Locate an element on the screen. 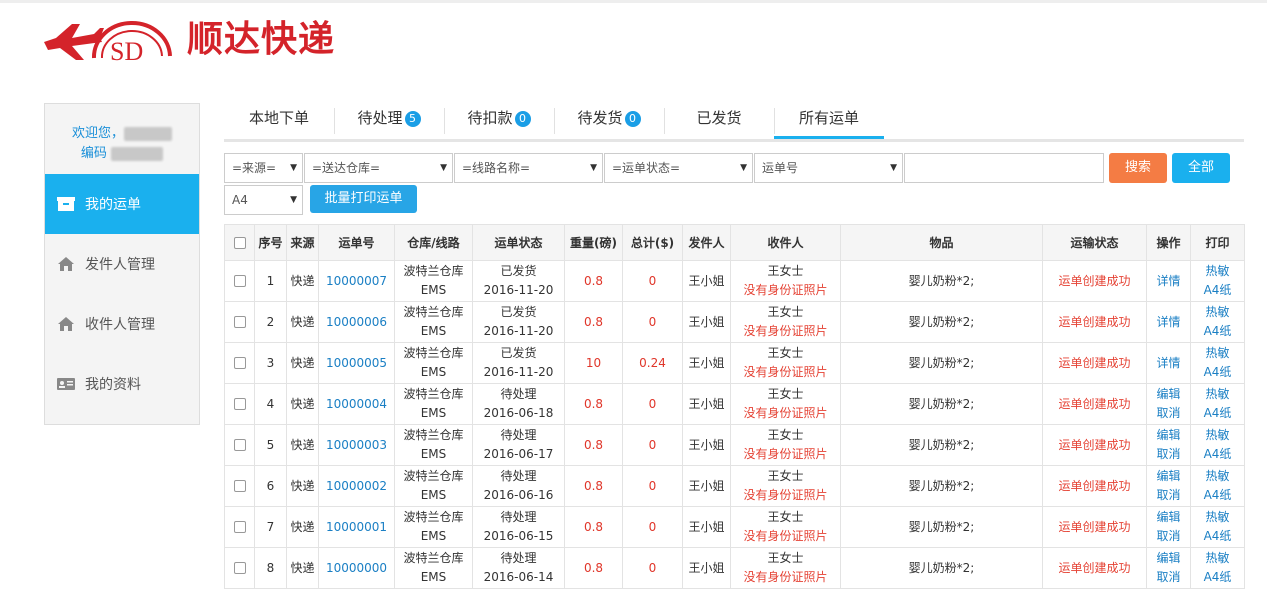 This screenshot has height=613, width=1267. waybill-link: 10000004 is located at coordinates (356, 404).